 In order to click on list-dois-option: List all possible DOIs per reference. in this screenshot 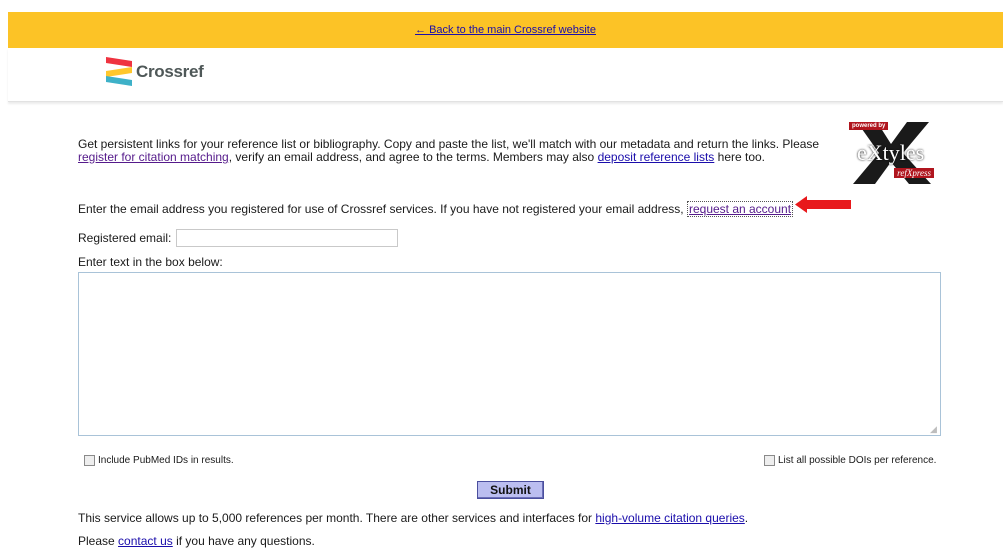, I will do `click(850, 460)`.